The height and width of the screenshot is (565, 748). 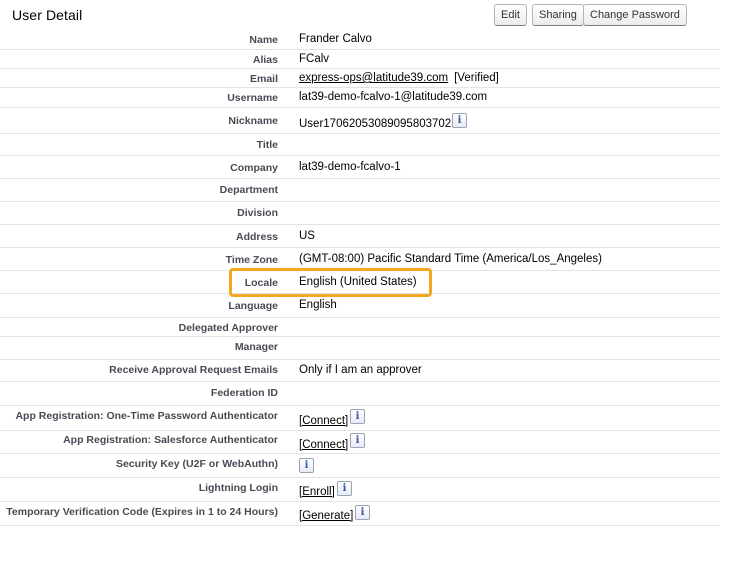 I want to click on field-value-app-registration-otp: [Connect], so click(x=323, y=421).